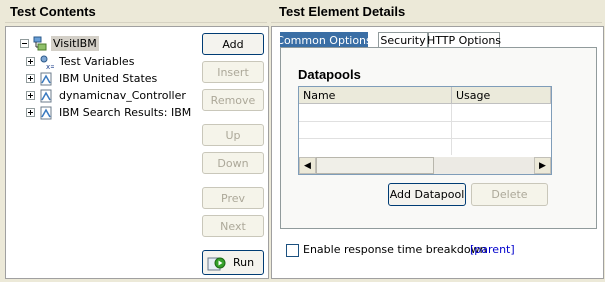  I want to click on tree-label: IBM United States, so click(108, 78).